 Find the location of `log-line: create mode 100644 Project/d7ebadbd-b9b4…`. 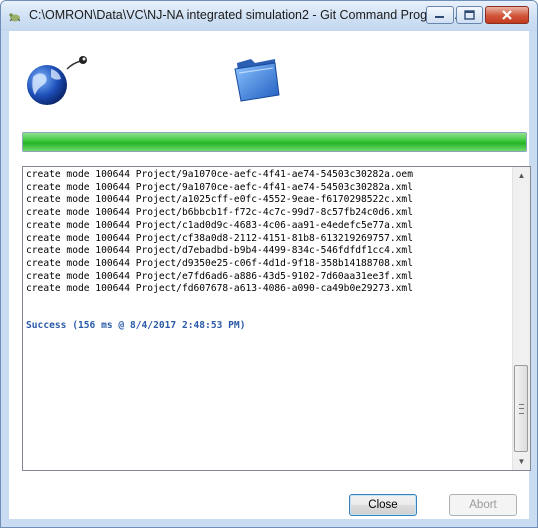

log-line: create mode 100644 Project/d7ebadbd-b9b4… is located at coordinates (219, 251).